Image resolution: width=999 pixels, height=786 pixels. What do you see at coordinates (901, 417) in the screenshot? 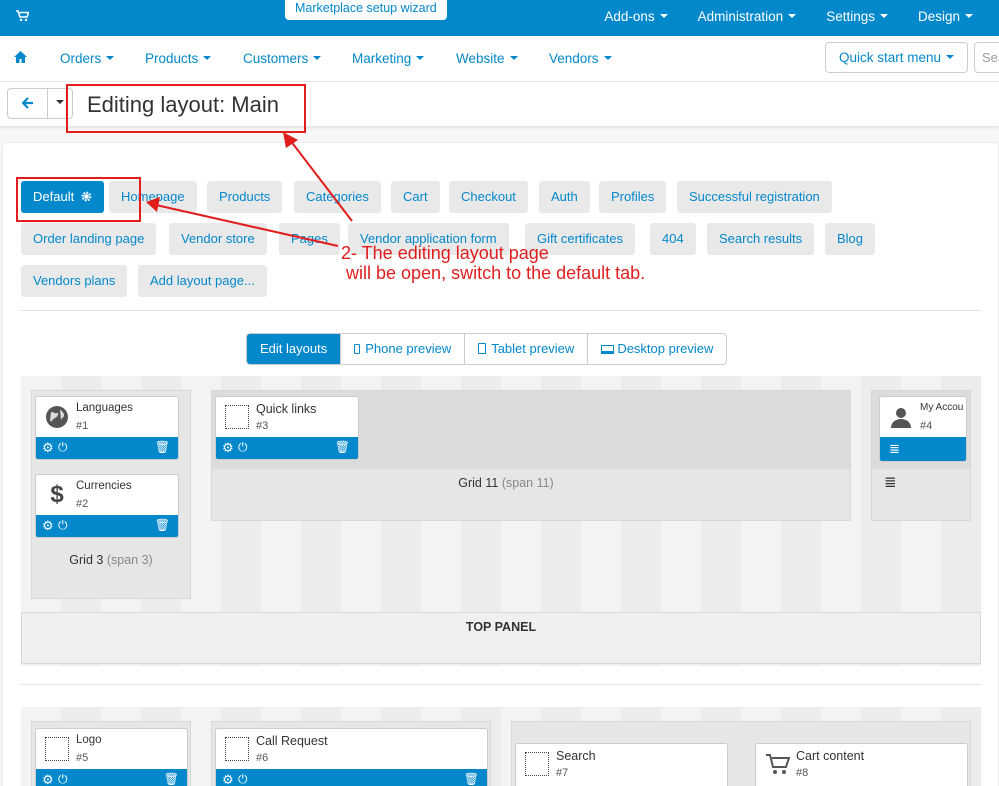
I see `user-icon` at bounding box center [901, 417].